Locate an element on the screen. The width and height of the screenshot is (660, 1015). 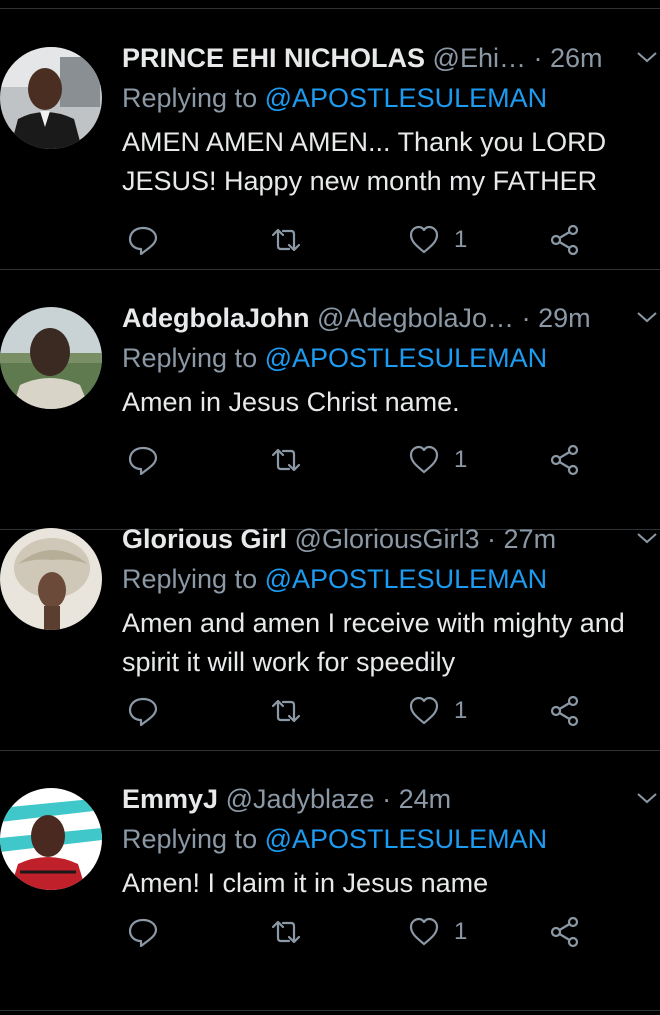
author-handle: @GloriousGirl3 is located at coordinates (387, 539).